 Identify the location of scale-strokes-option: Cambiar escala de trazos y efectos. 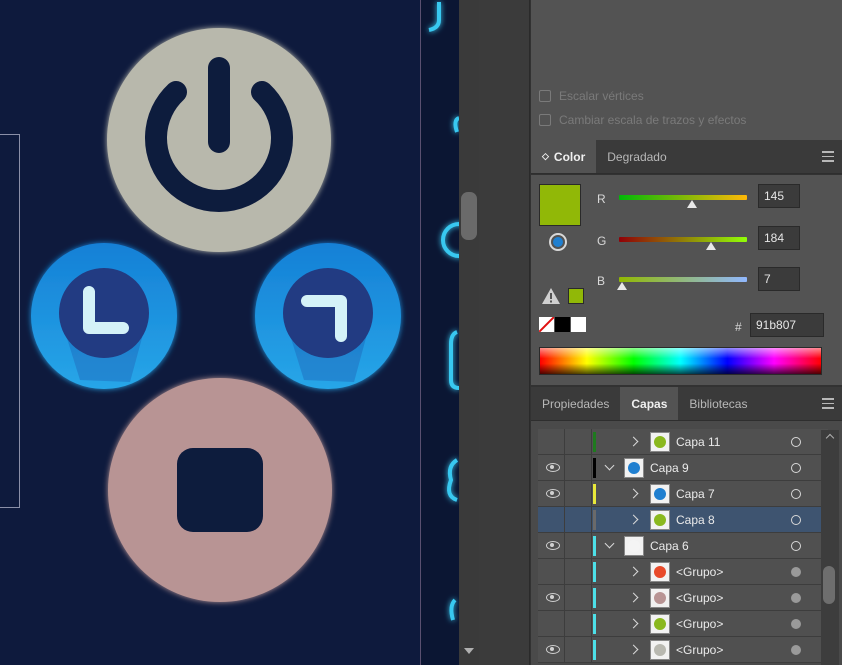
(642, 120).